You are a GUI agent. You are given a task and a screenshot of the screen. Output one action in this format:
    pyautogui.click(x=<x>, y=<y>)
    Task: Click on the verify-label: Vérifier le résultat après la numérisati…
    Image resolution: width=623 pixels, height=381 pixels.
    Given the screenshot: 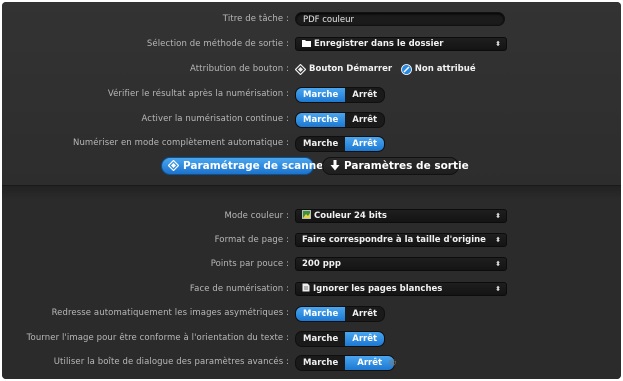 What is the action you would take?
    pyautogui.click(x=198, y=94)
    